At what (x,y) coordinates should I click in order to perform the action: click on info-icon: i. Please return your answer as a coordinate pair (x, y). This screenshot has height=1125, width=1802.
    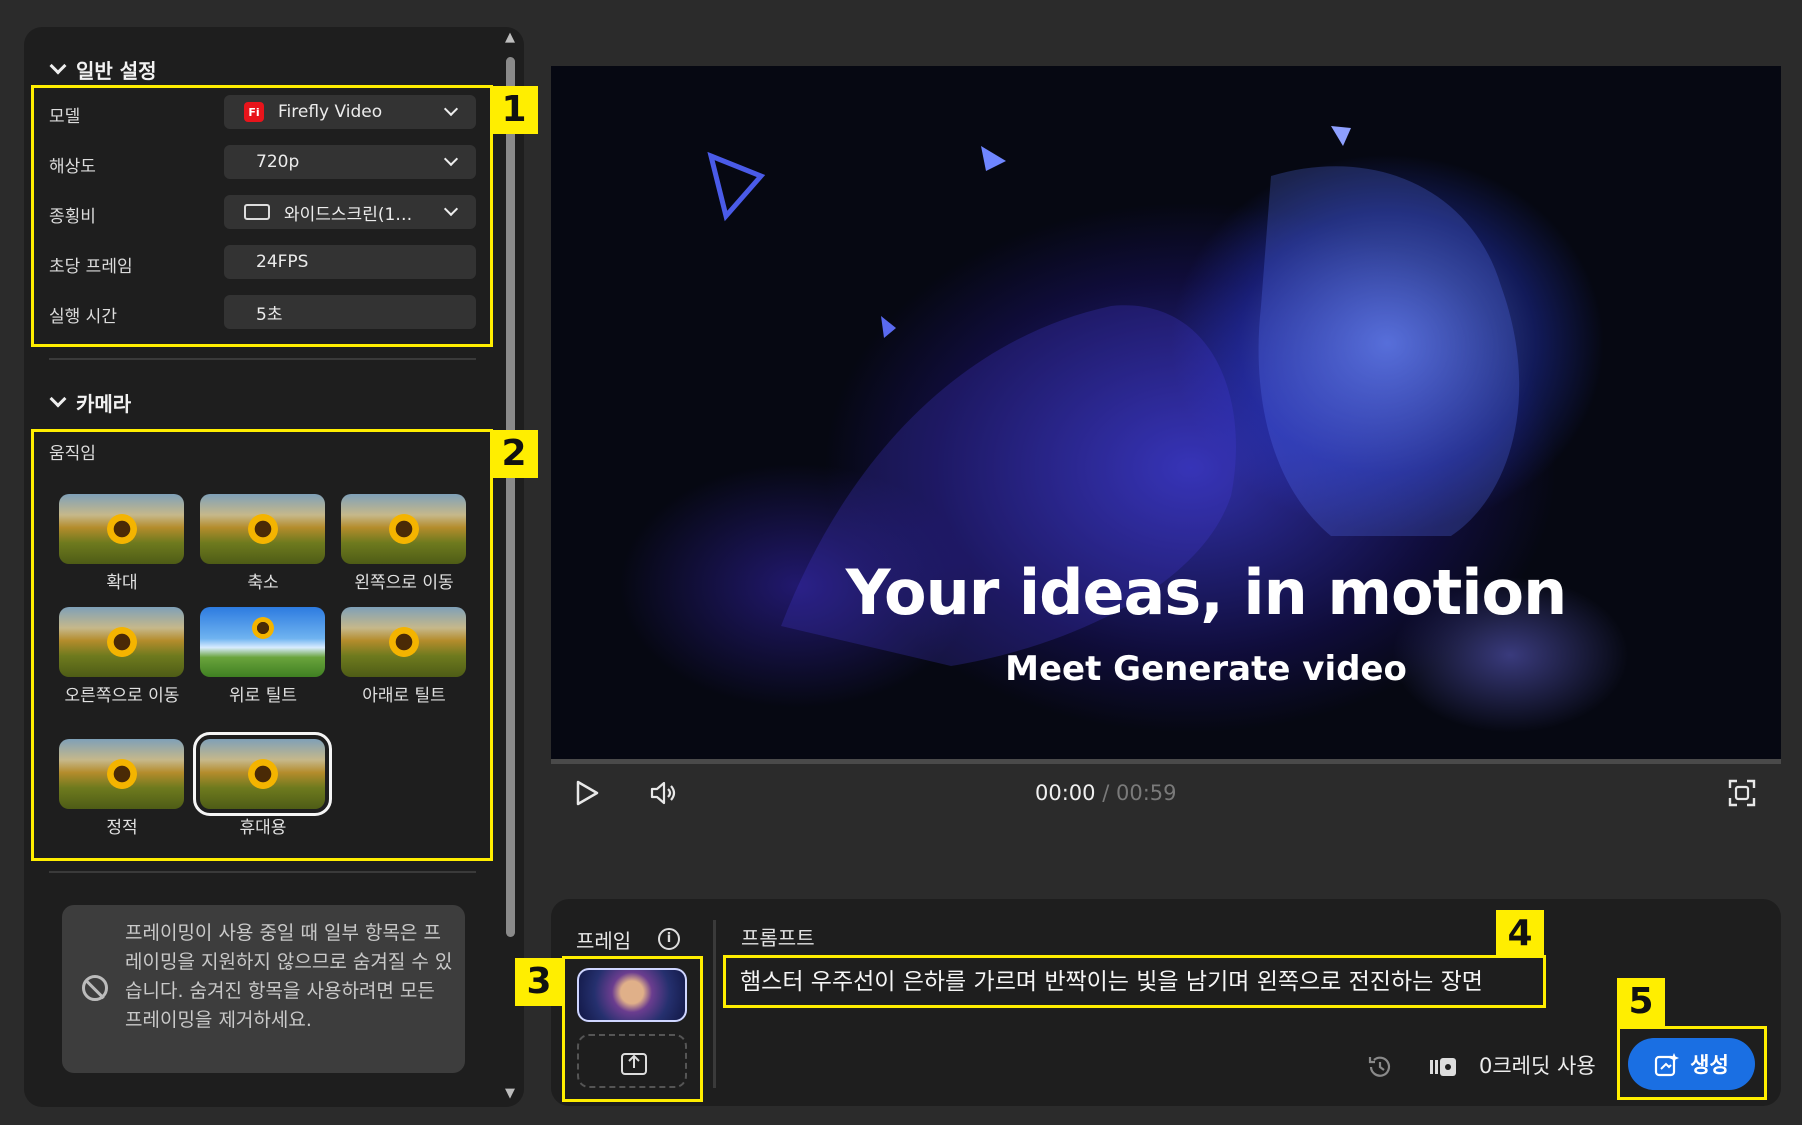
    Looking at the image, I should click on (669, 939).